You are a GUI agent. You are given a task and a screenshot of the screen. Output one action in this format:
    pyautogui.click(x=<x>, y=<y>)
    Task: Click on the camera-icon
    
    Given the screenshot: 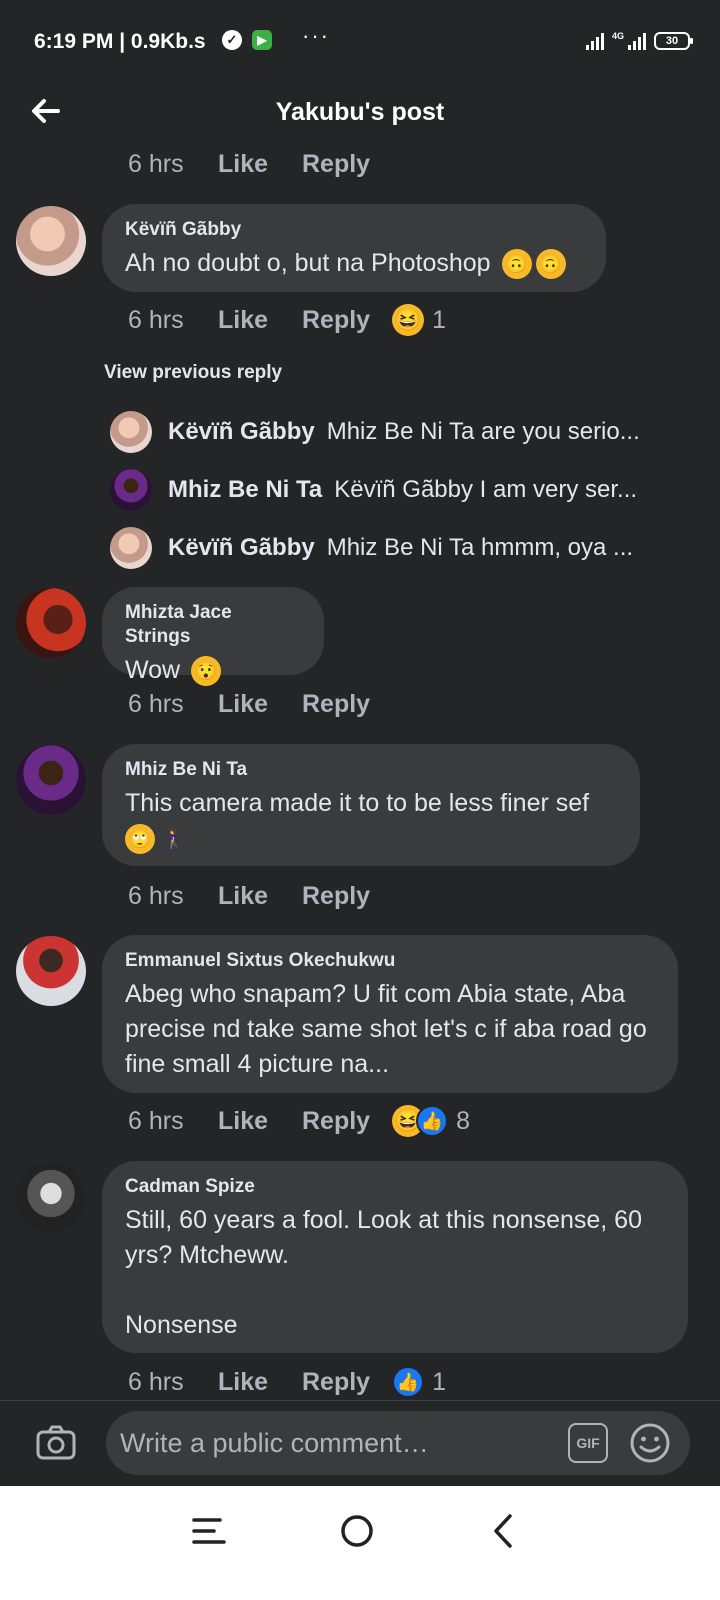 What is the action you would take?
    pyautogui.click(x=56, y=1443)
    